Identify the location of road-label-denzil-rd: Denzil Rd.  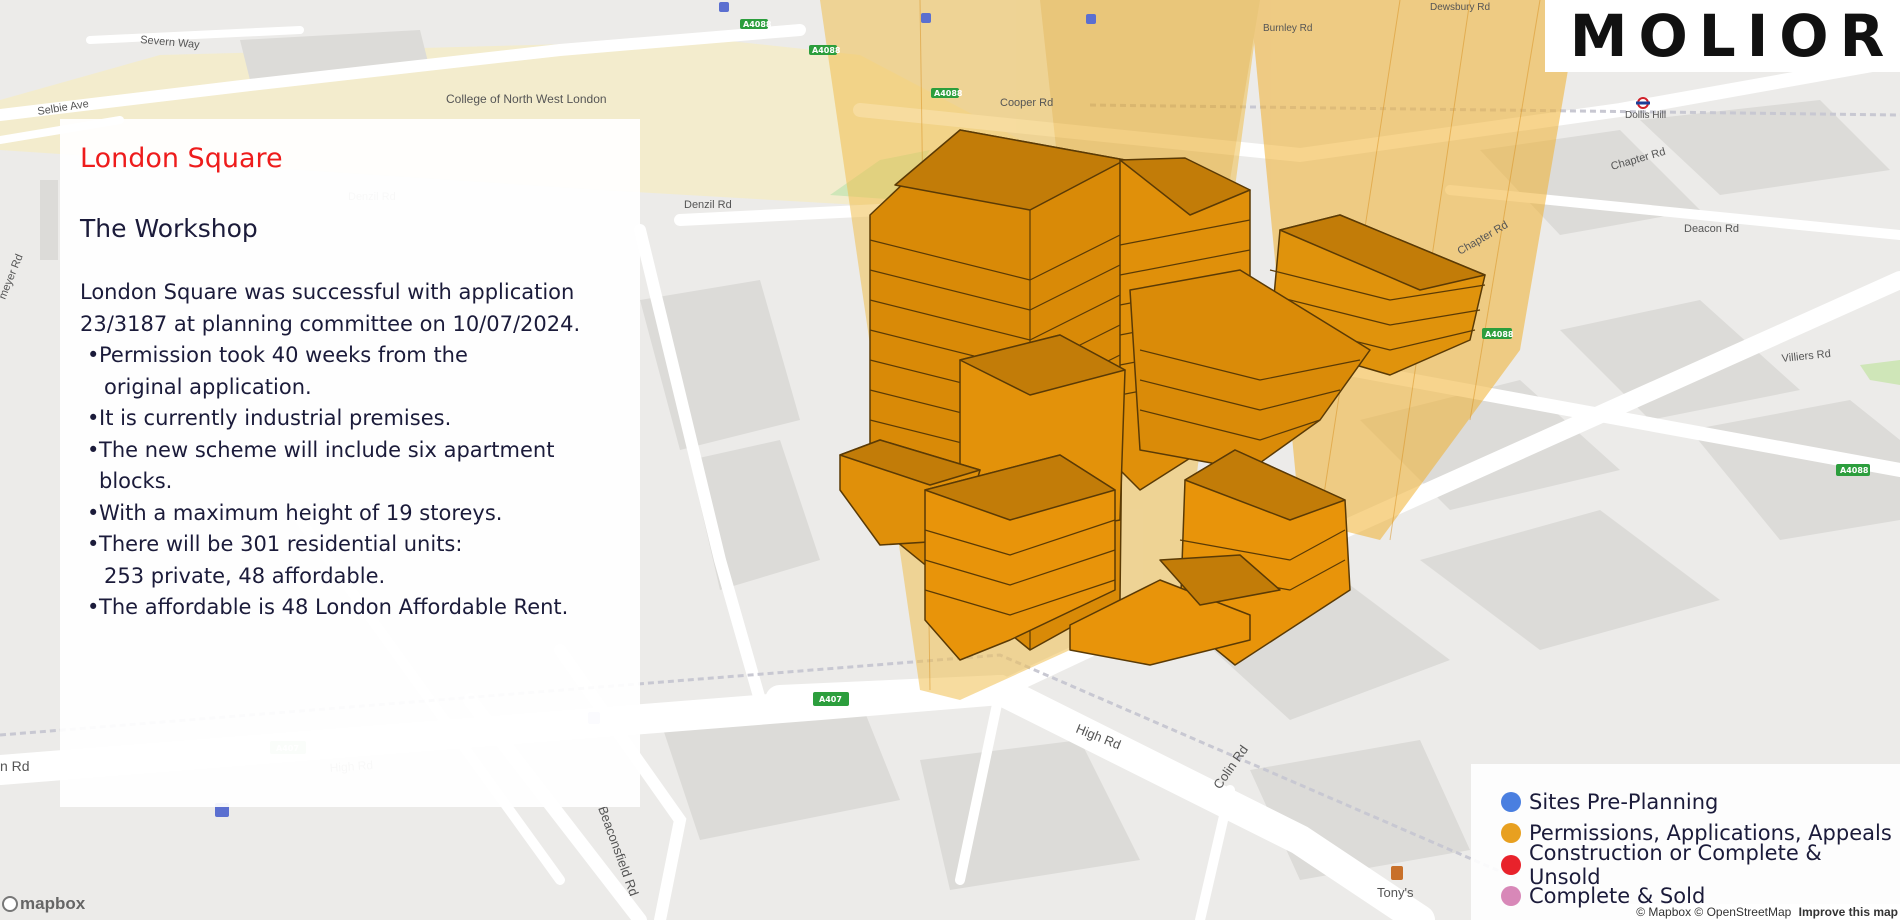
(708, 205).